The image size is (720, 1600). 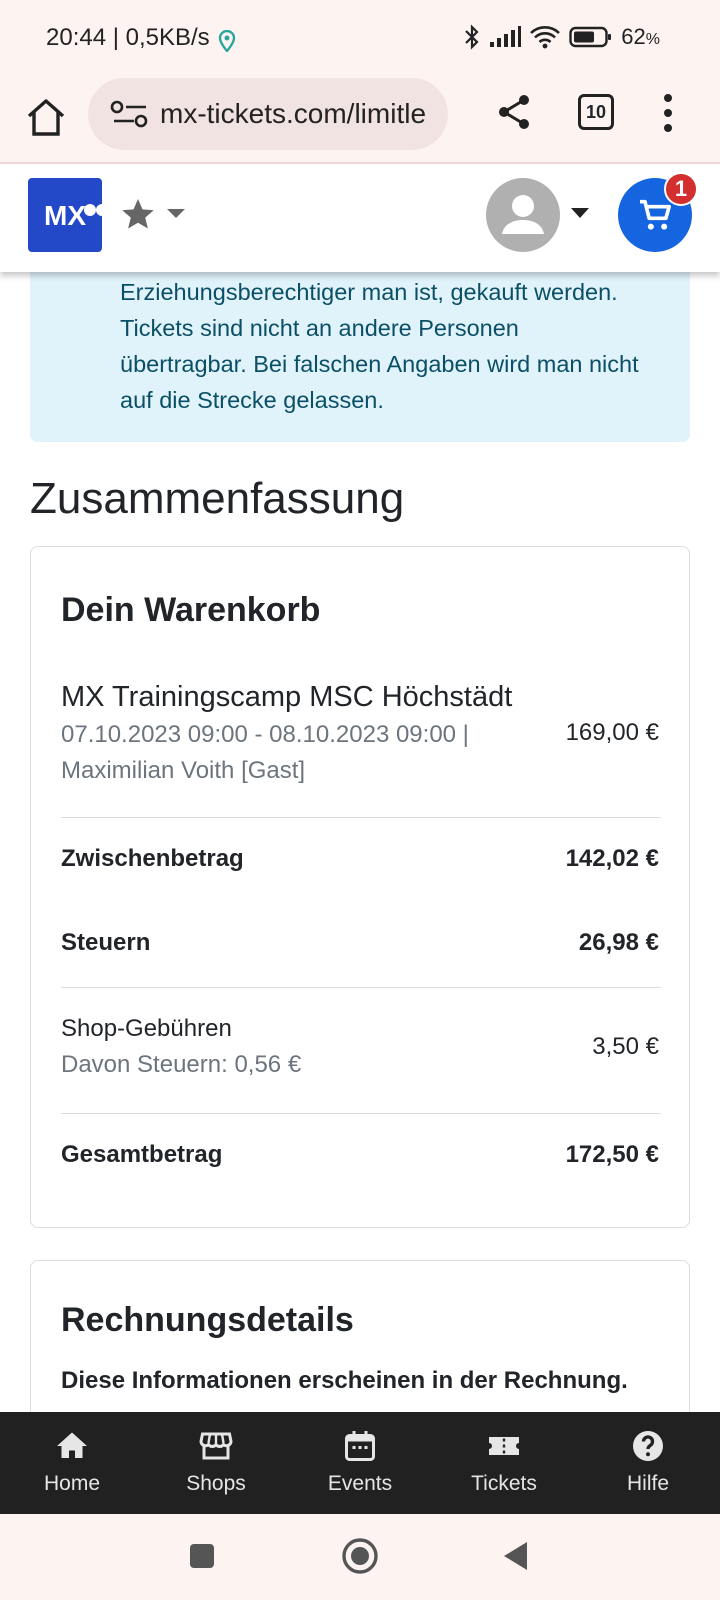 I want to click on bluetooth-icon, so click(x=472, y=37).